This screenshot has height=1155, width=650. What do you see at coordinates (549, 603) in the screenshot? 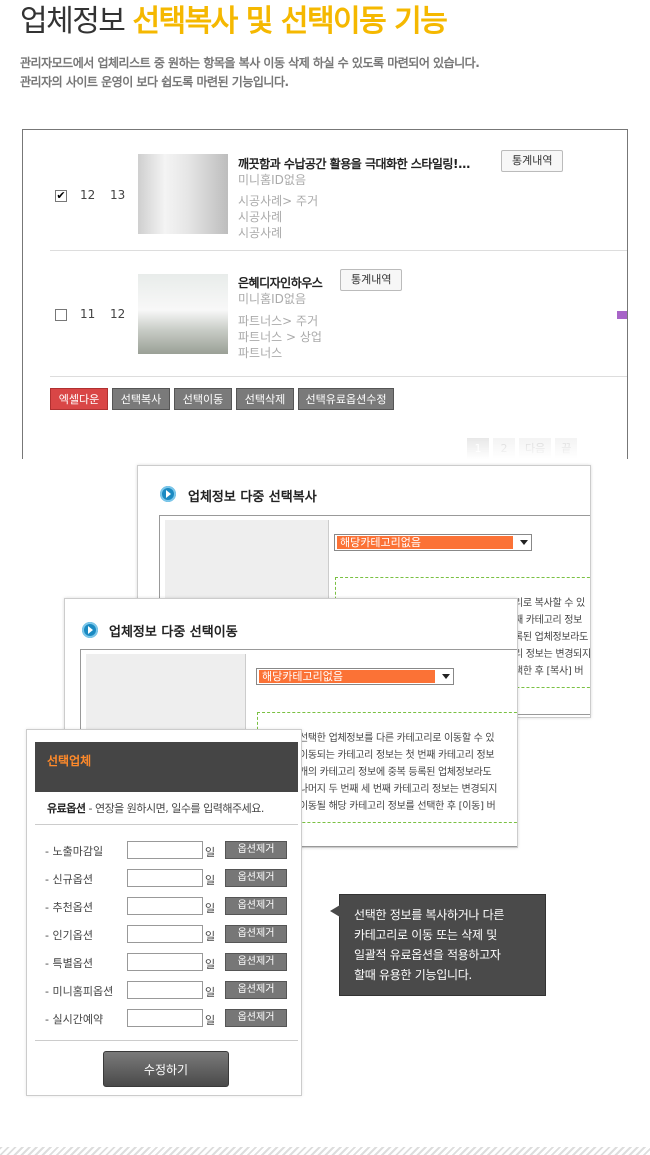
I see `info-line: 리로 복사할 수 있` at bounding box center [549, 603].